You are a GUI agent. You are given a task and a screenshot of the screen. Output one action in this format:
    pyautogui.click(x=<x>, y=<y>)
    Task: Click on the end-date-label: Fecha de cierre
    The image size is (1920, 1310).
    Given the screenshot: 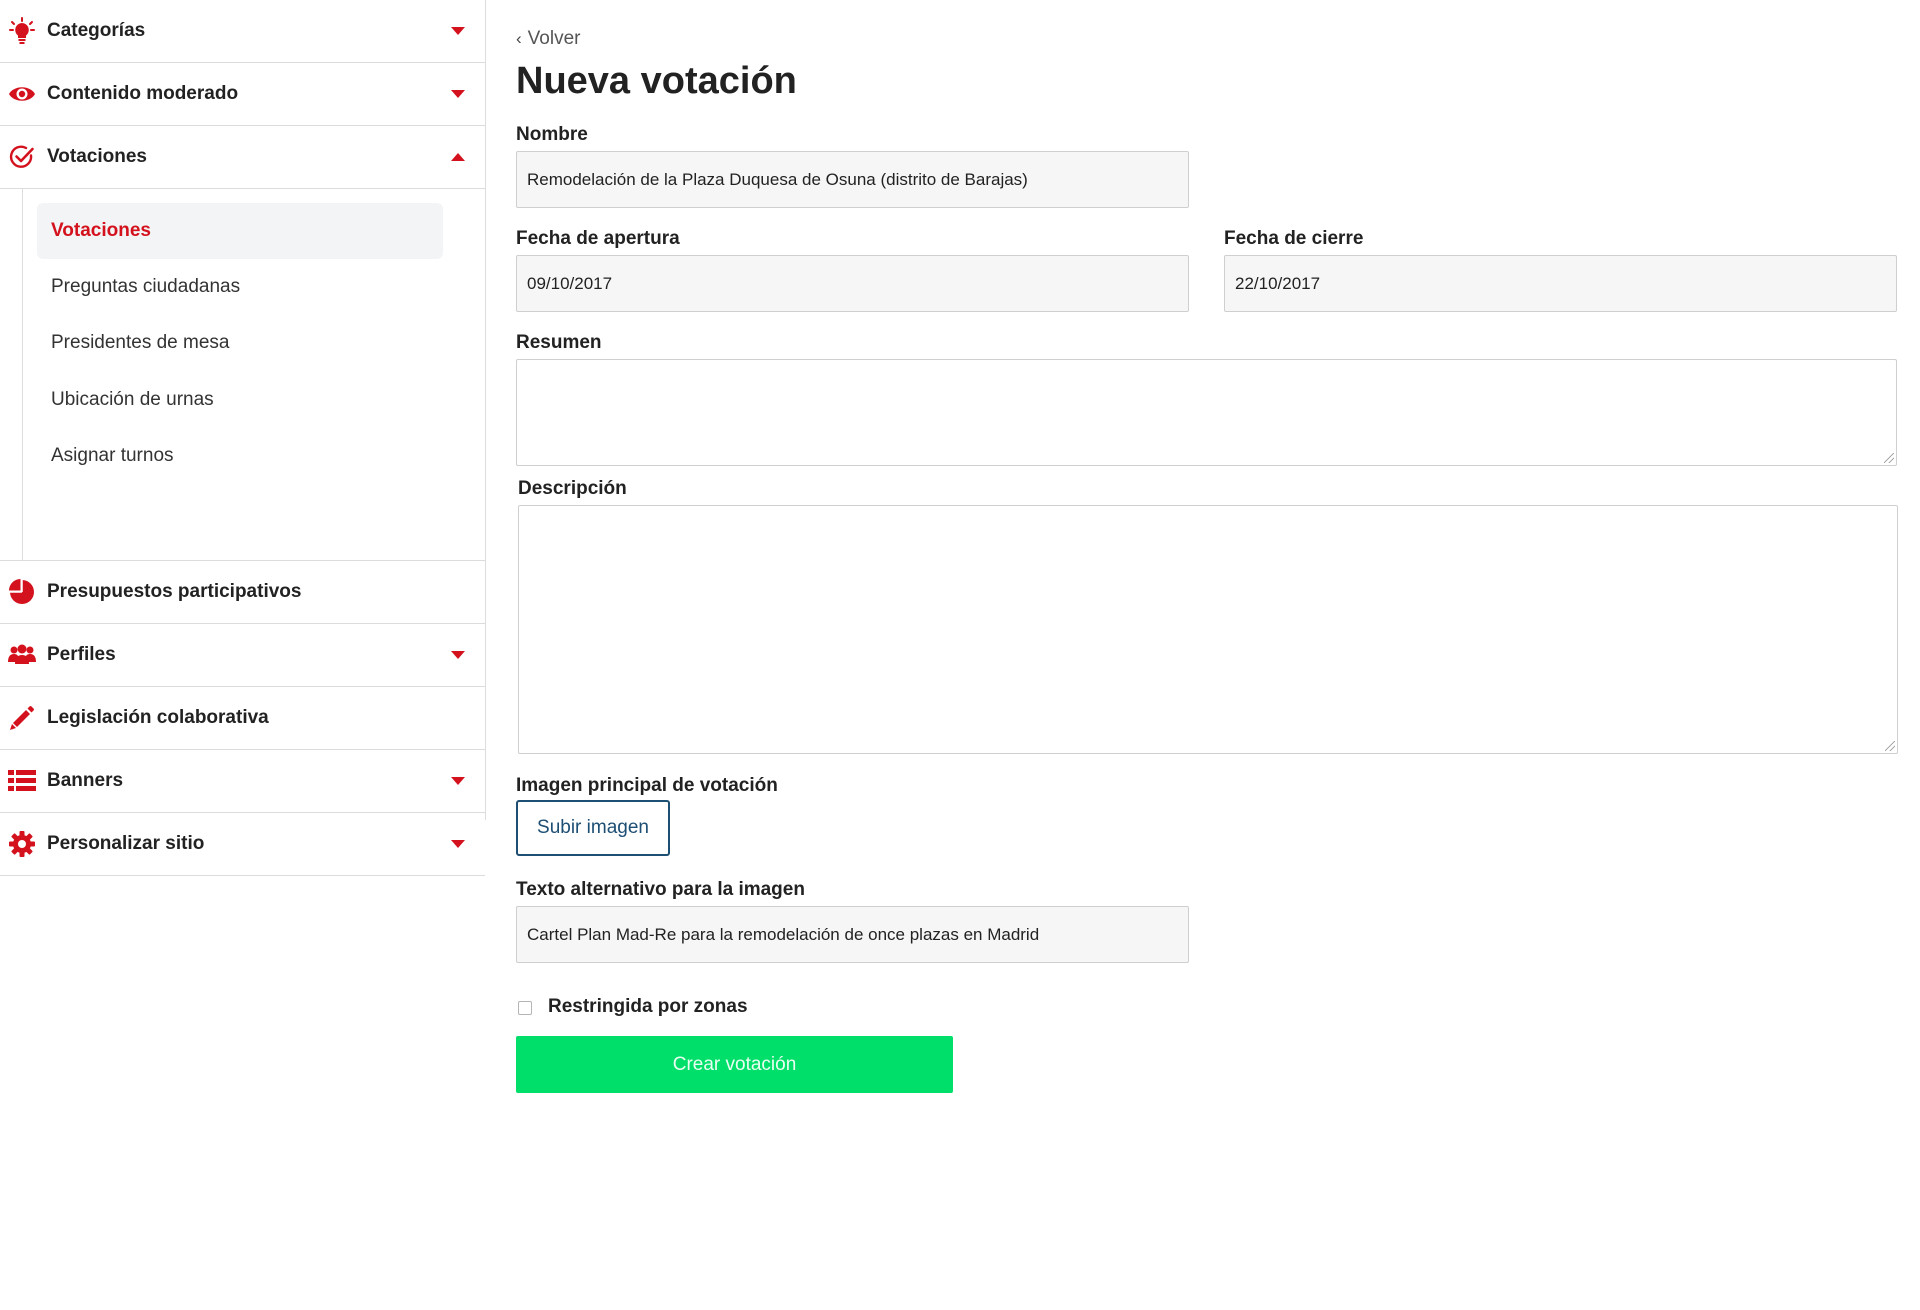 What is the action you would take?
    pyautogui.click(x=1294, y=238)
    